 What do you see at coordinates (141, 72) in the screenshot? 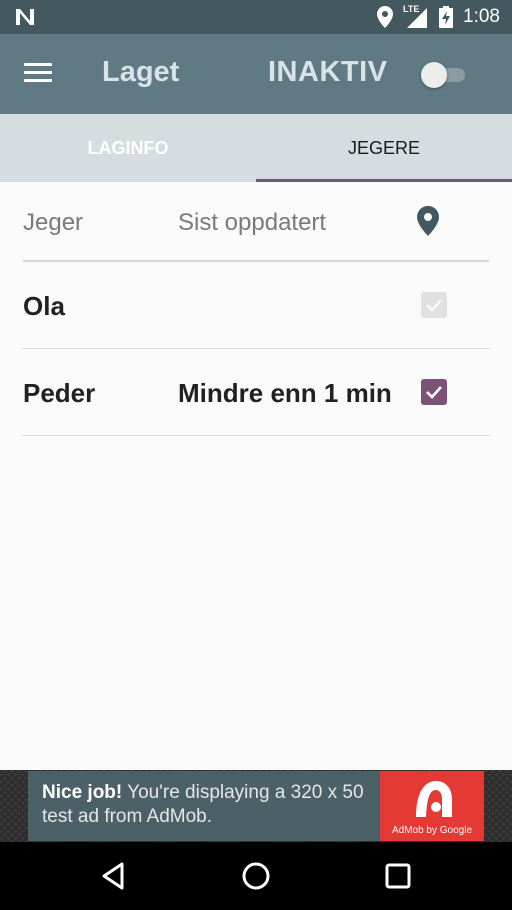
I see `page-title: Laget` at bounding box center [141, 72].